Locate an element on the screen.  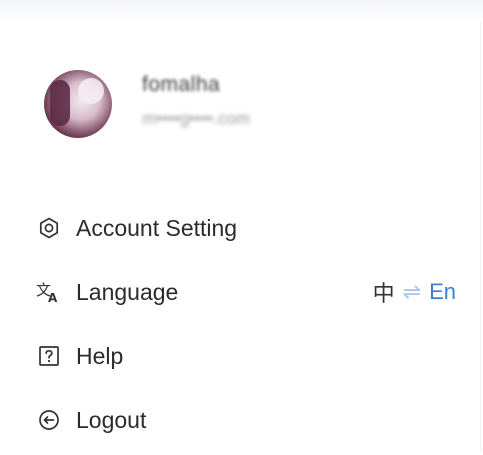
menu-item-language: 文 A Language 中 ⇌ En is located at coordinates (246, 292).